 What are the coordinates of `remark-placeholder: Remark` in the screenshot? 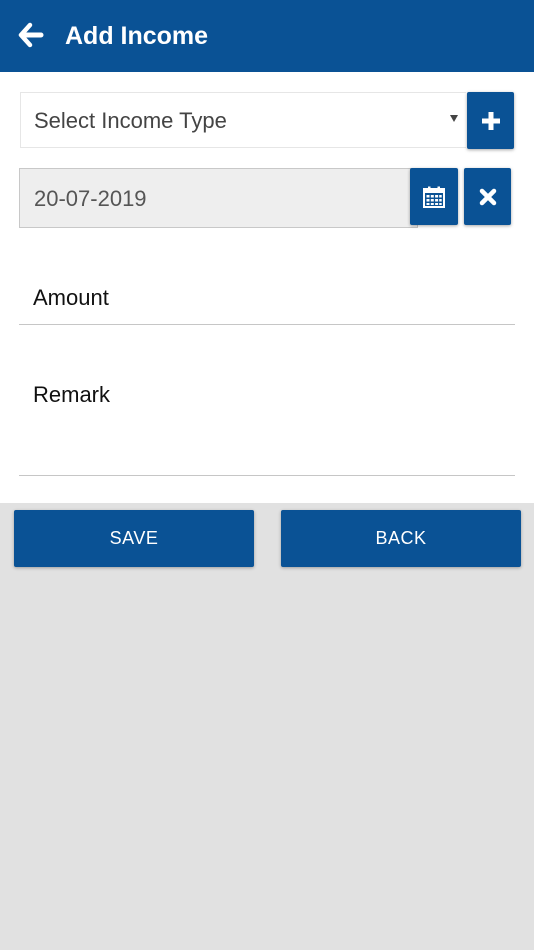 It's located at (72, 394).